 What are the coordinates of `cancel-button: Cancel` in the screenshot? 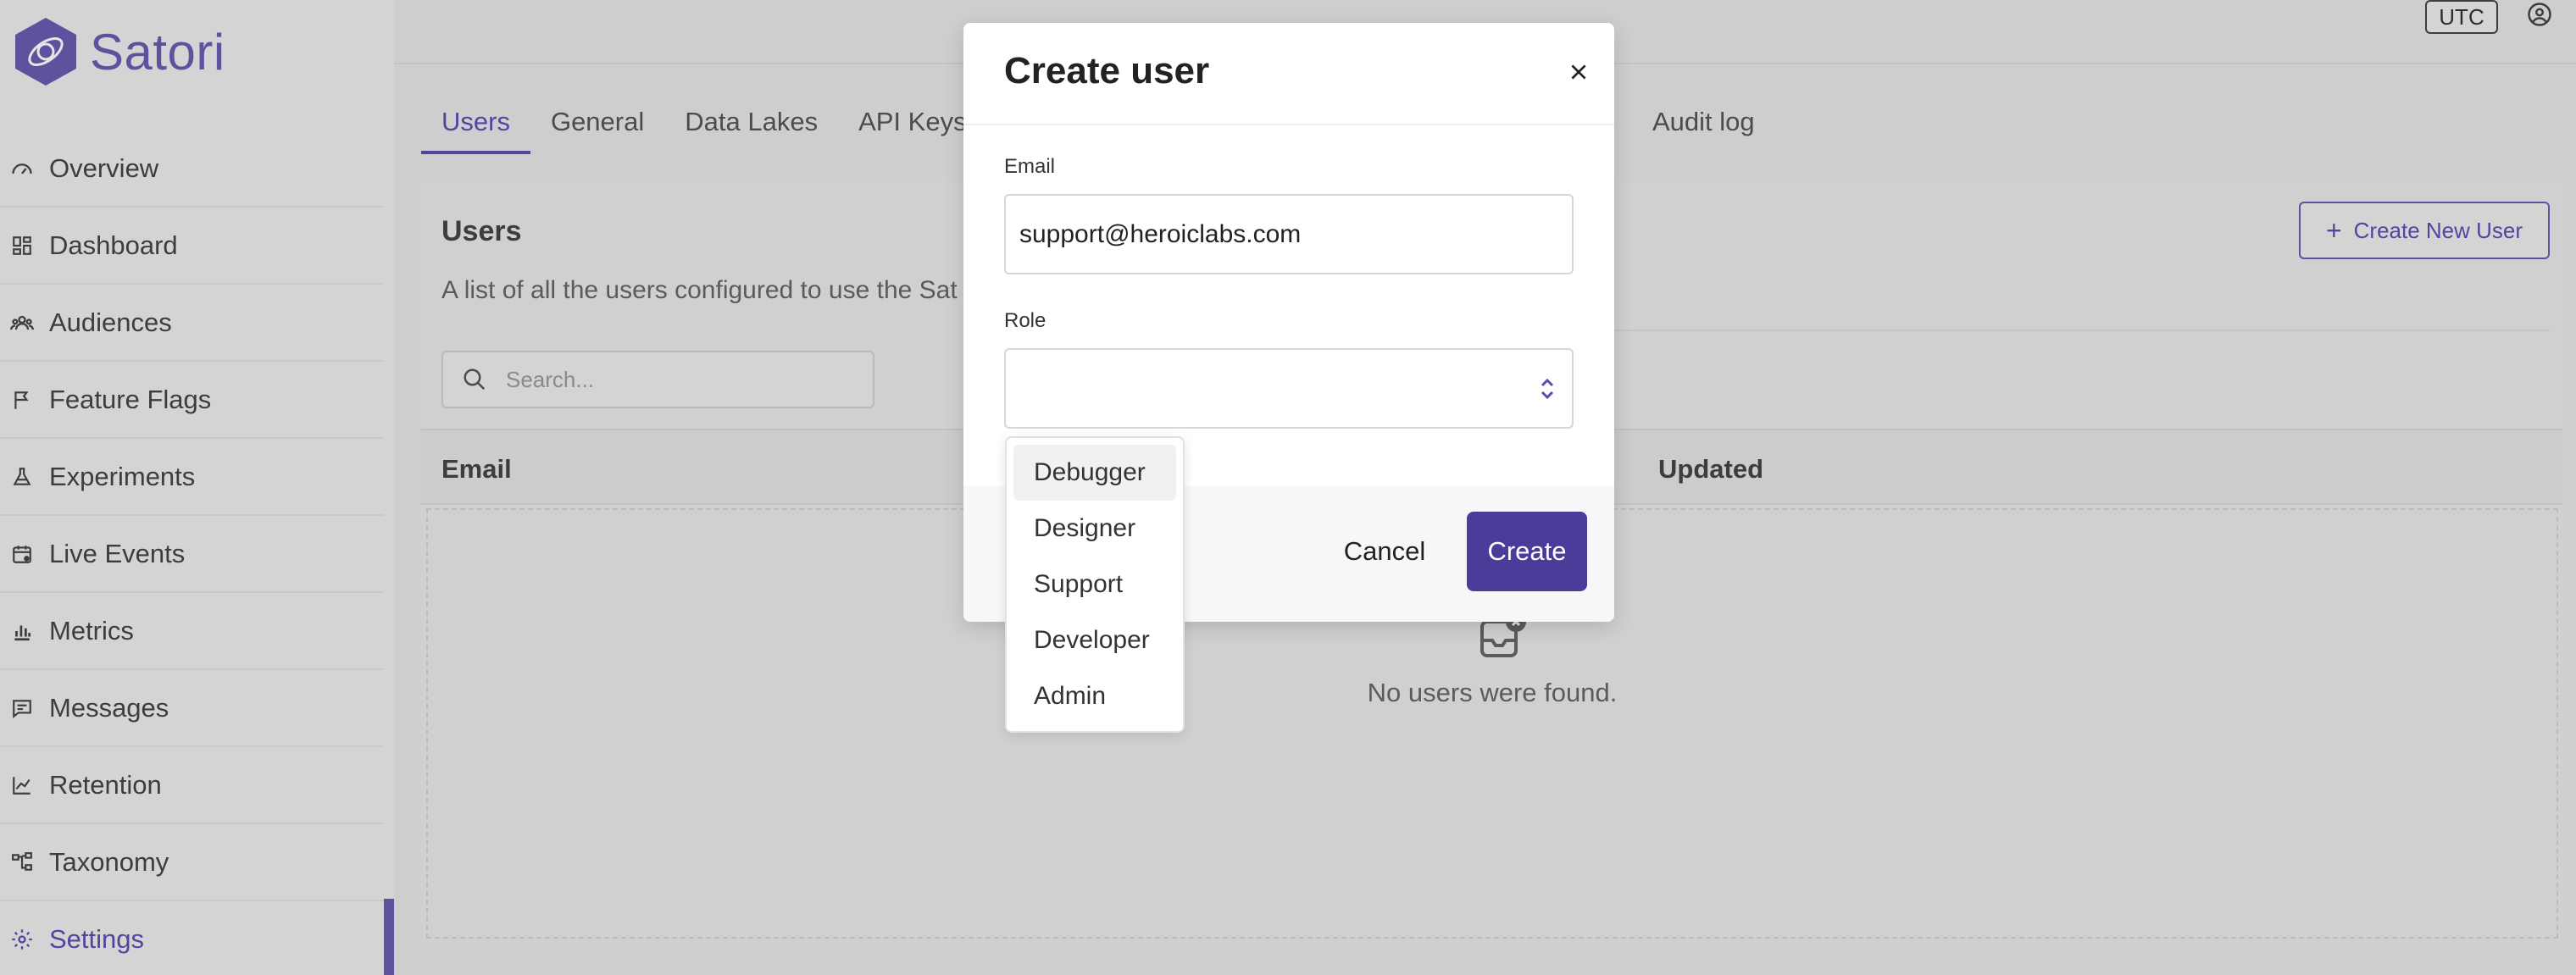 It's located at (1384, 551).